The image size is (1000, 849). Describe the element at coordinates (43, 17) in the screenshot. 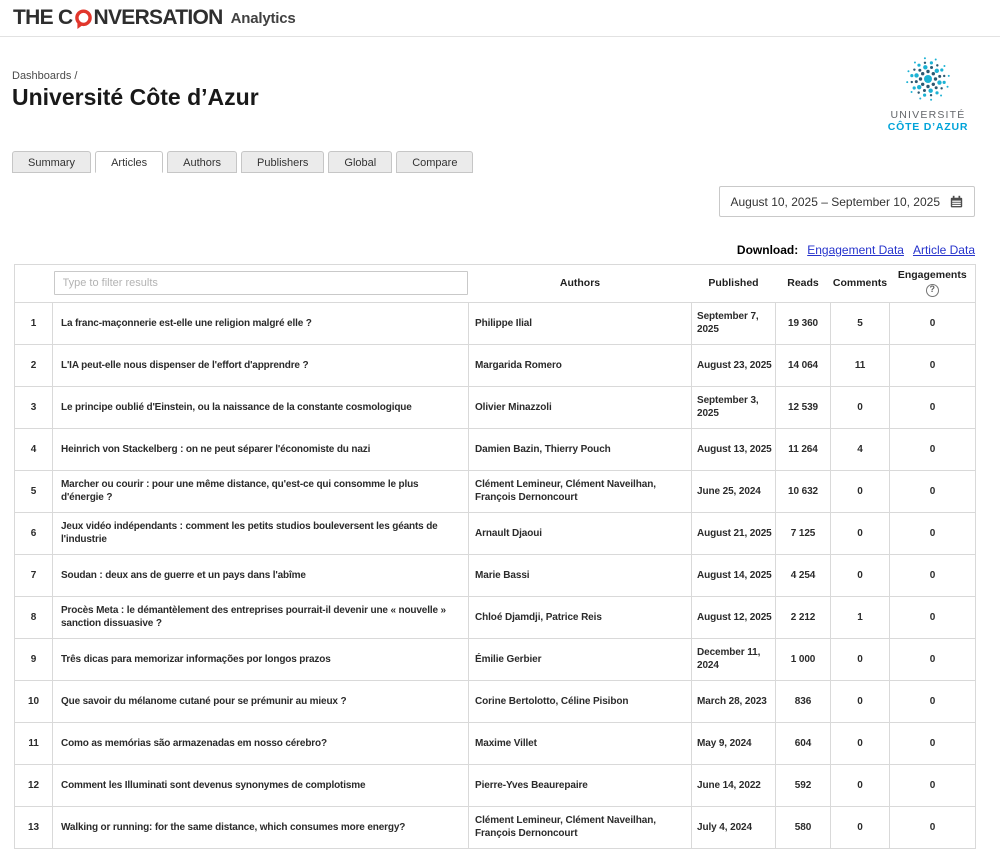

I see `brand-text-left: THE C` at that location.